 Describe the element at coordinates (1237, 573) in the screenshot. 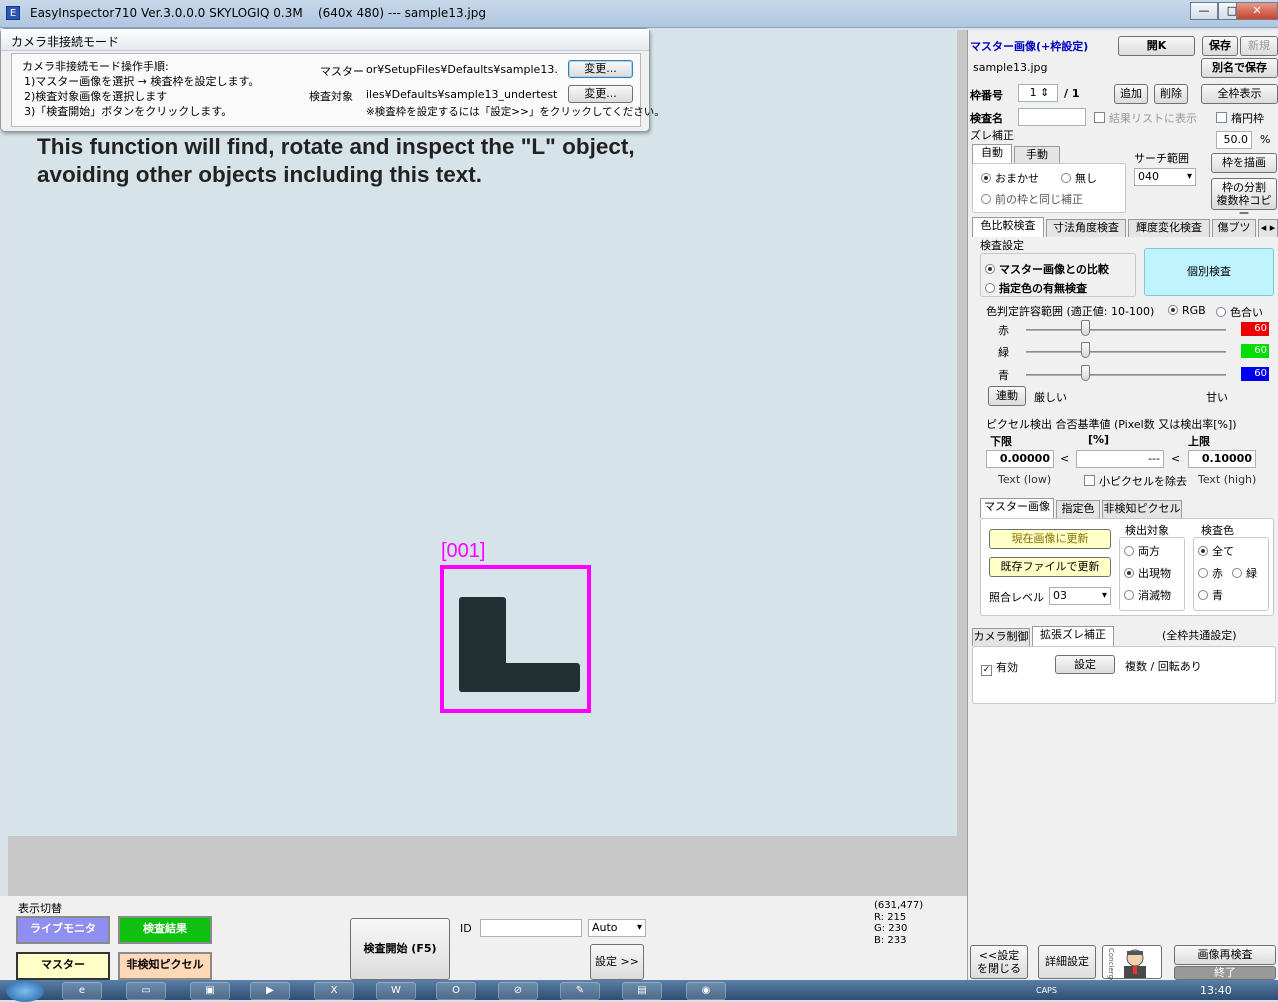

I see `radio-color-green-dot` at that location.